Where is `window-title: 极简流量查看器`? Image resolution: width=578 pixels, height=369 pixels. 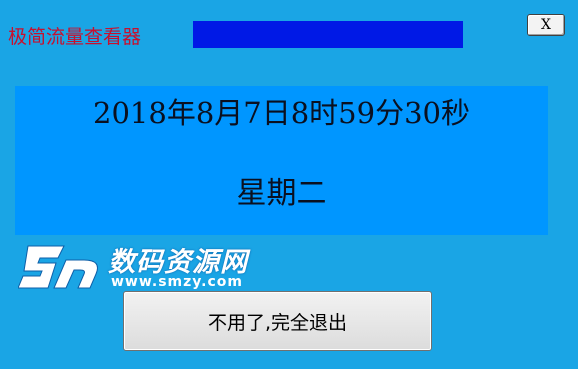
window-title: 极简流量查看器 is located at coordinates (75, 37).